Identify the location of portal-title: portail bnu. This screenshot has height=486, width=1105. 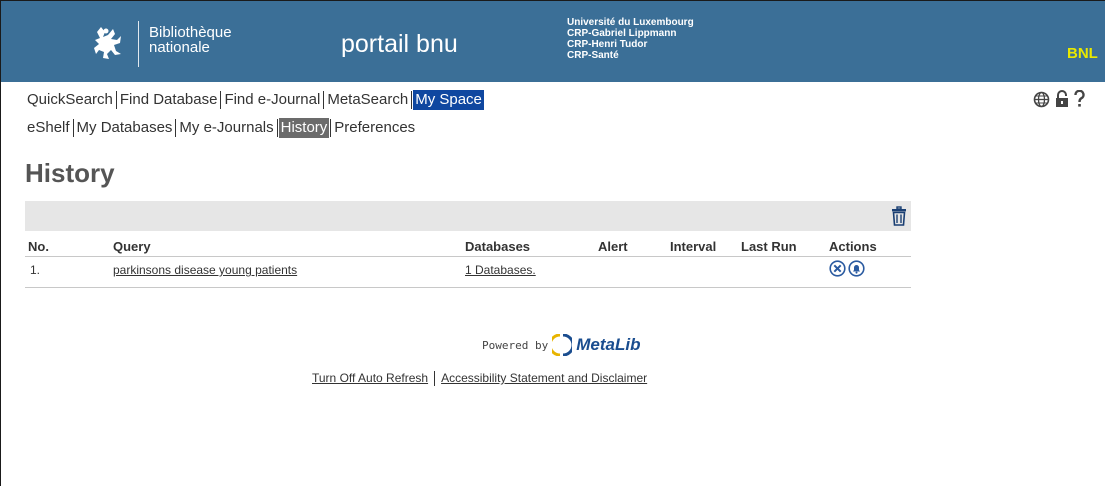
(399, 44).